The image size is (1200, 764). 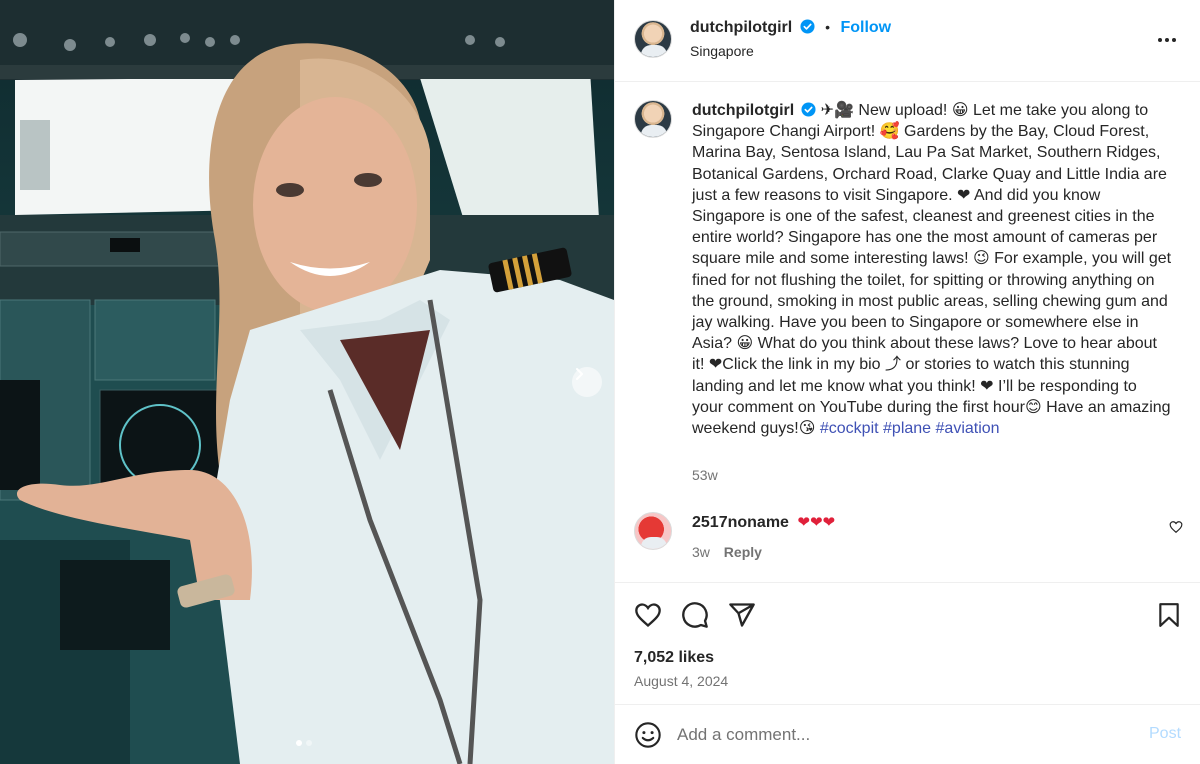 I want to click on reply-button: Reply, so click(x=743, y=552).